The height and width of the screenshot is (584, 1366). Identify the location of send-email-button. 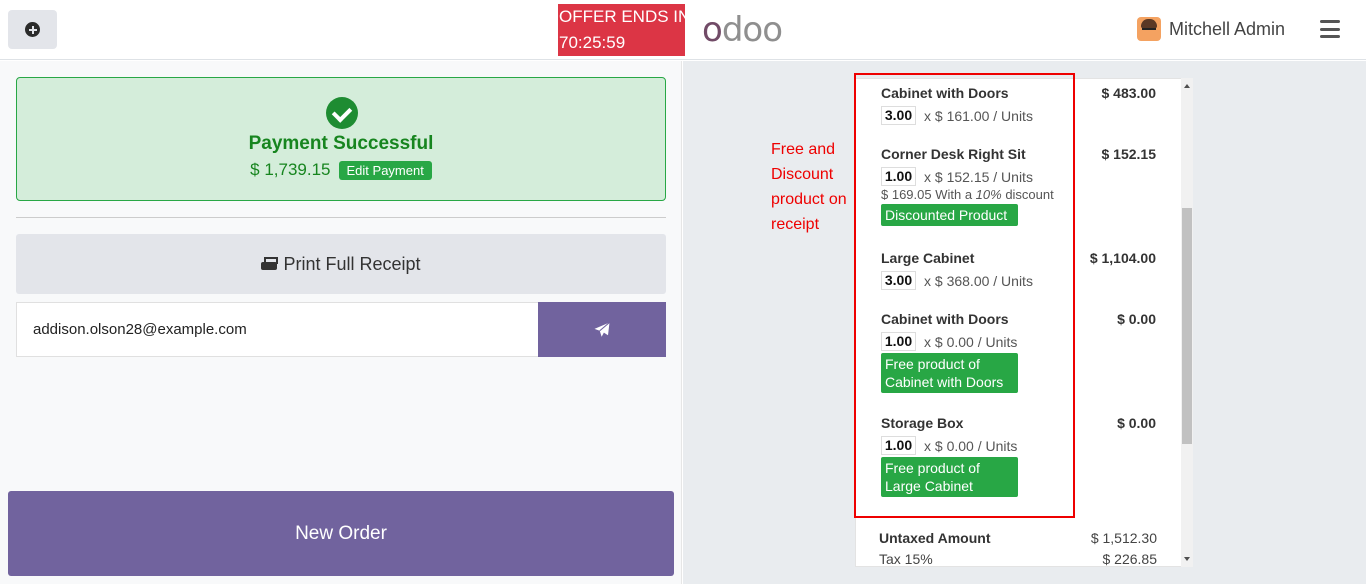
(602, 329).